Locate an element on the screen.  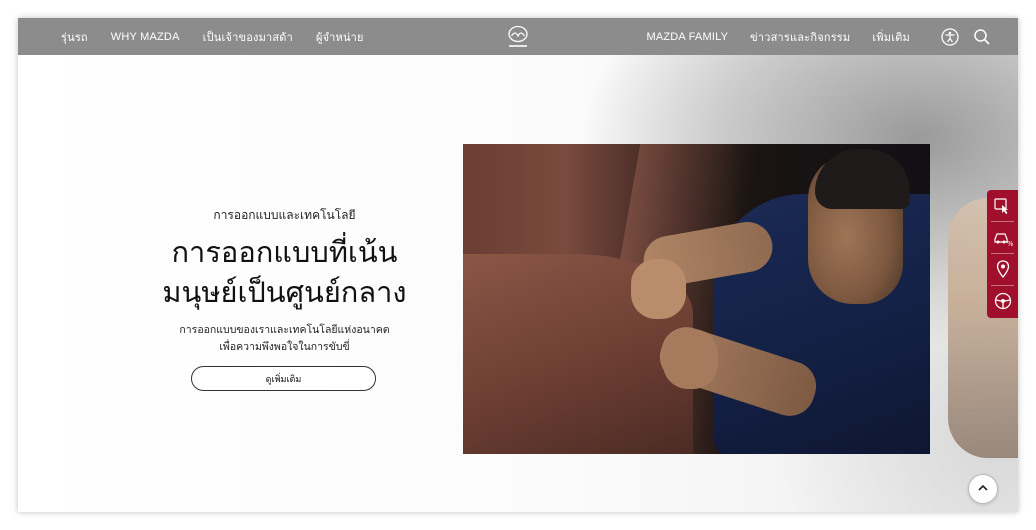
accessibility-icon is located at coordinates (950, 37).